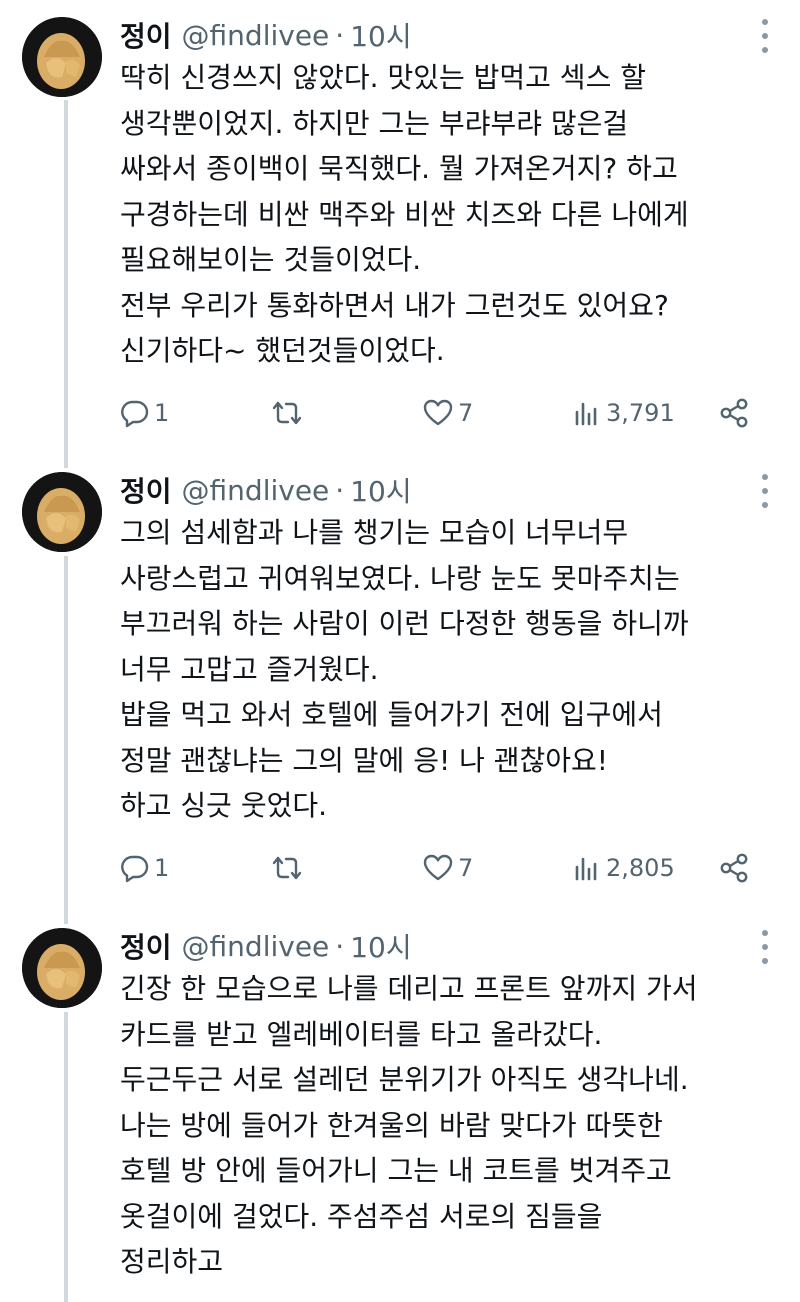 The width and height of the screenshot is (800, 1302). What do you see at coordinates (172, 1261) in the screenshot?
I see `text-line: 정리하고` at bounding box center [172, 1261].